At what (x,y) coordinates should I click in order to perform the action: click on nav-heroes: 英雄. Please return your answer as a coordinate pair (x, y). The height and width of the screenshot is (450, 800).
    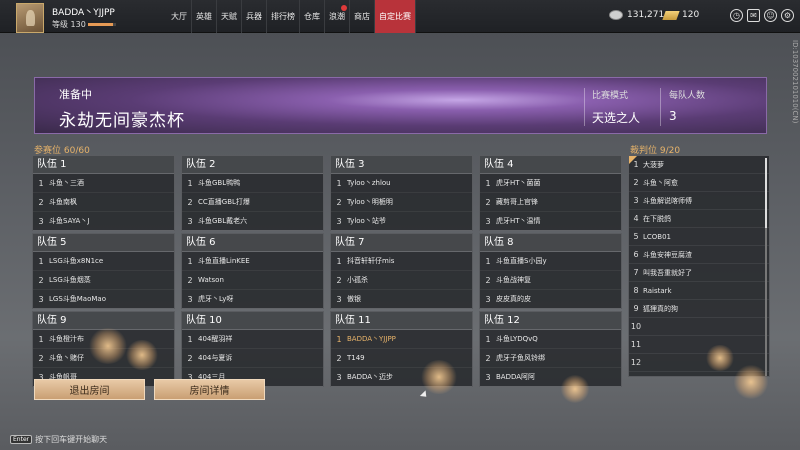
    Looking at the image, I should click on (204, 16).